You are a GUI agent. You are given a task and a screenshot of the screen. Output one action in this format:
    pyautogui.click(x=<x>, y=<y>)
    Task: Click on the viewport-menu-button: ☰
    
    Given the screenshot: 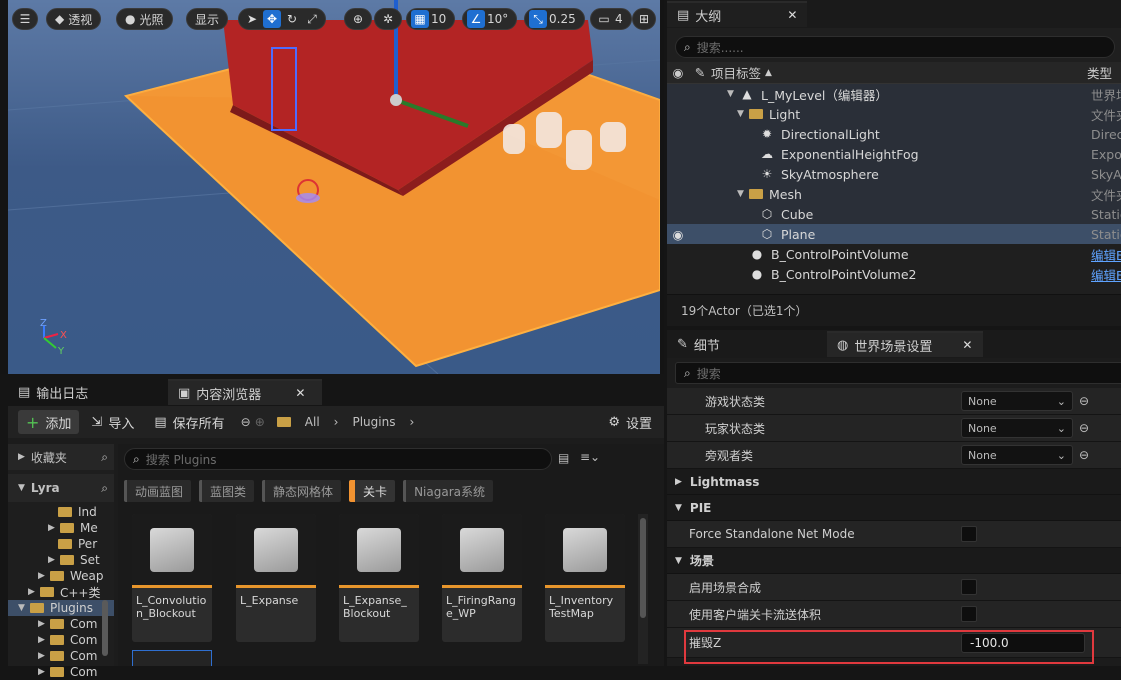 What is the action you would take?
    pyautogui.click(x=25, y=19)
    